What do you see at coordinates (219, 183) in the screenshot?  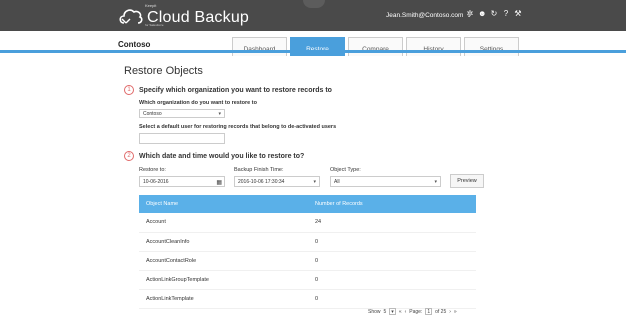 I see `calendar-icon: ▦` at bounding box center [219, 183].